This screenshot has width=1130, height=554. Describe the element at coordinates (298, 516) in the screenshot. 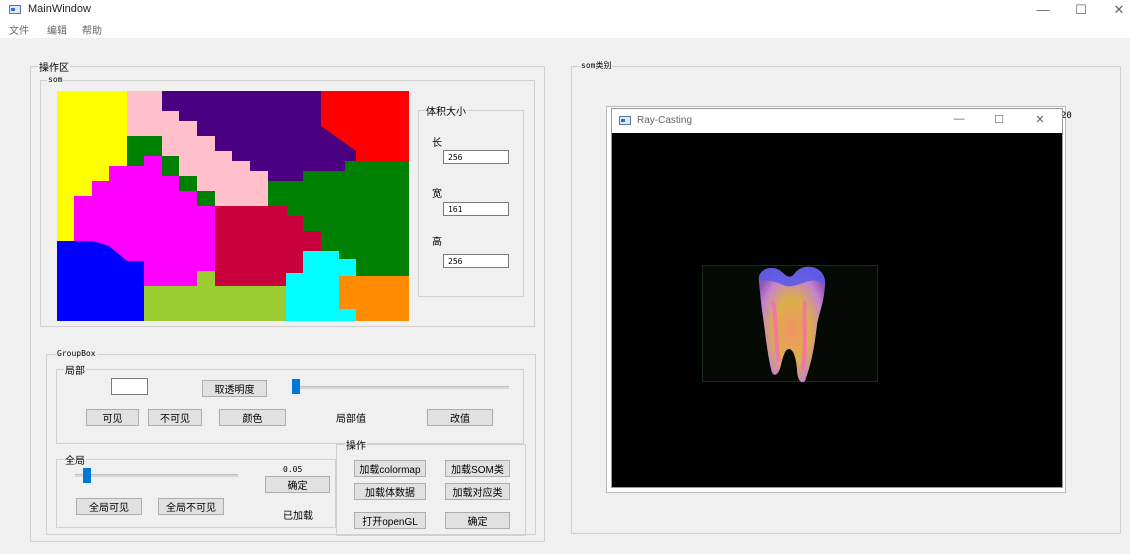

I see `load-status: 已加载` at that location.